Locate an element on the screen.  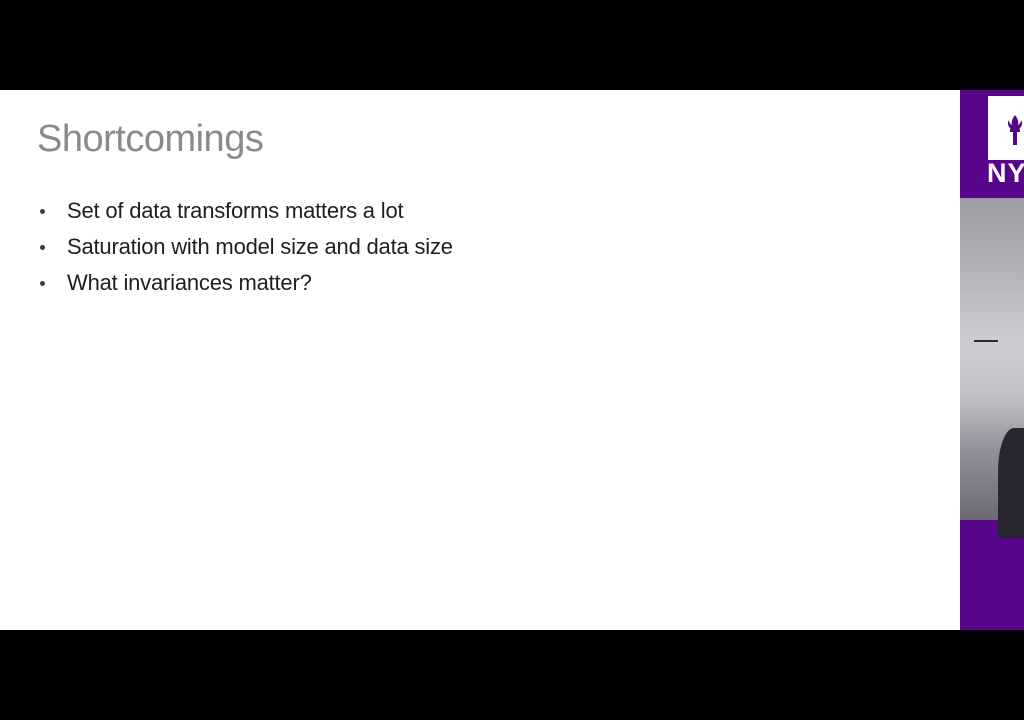
bullet-text: Saturation with model size and data size is located at coordinates (260, 246).